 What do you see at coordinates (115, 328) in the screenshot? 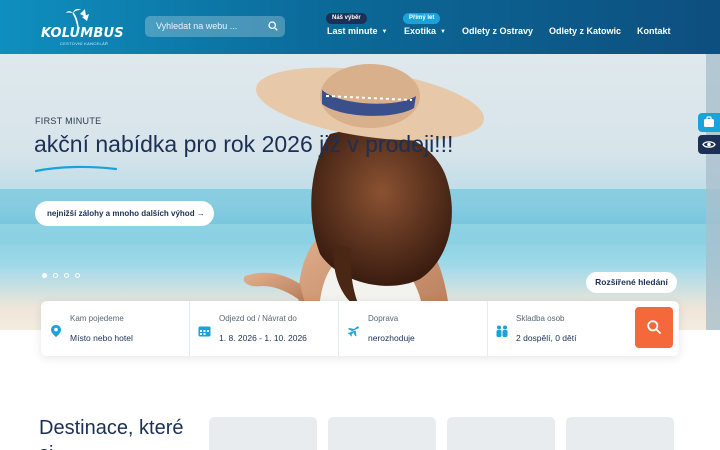
I see `destination-field: Kam pojedeme Místo nebo hotel` at bounding box center [115, 328].